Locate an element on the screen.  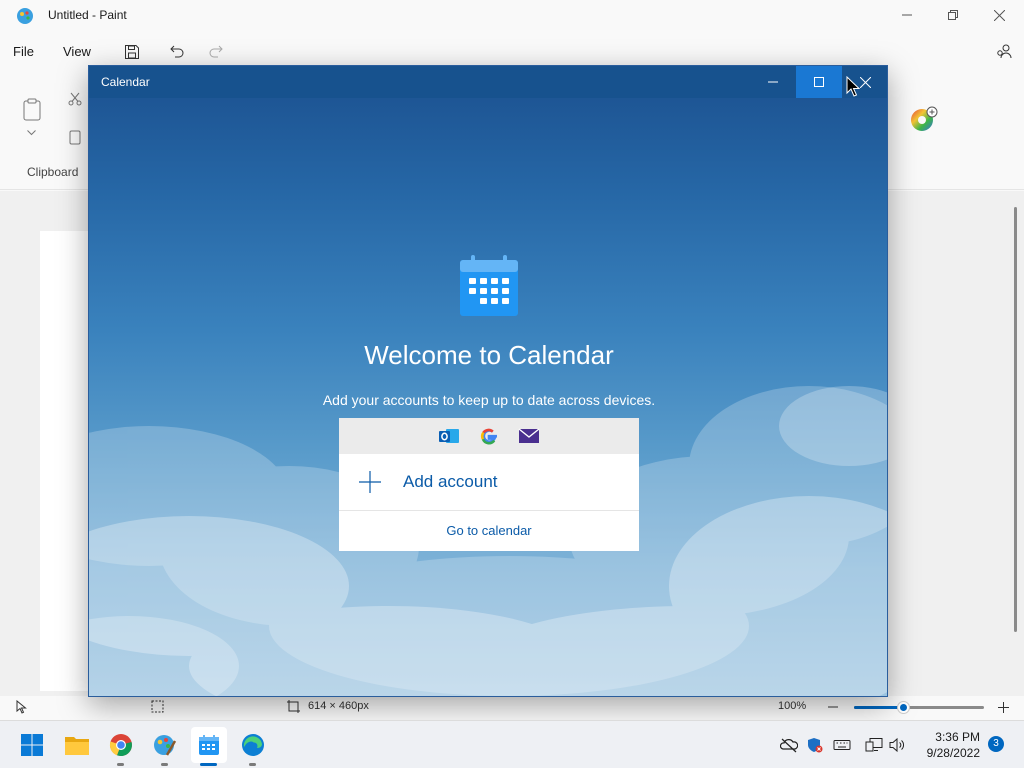
windows-start-icon is located at coordinates (32, 745).